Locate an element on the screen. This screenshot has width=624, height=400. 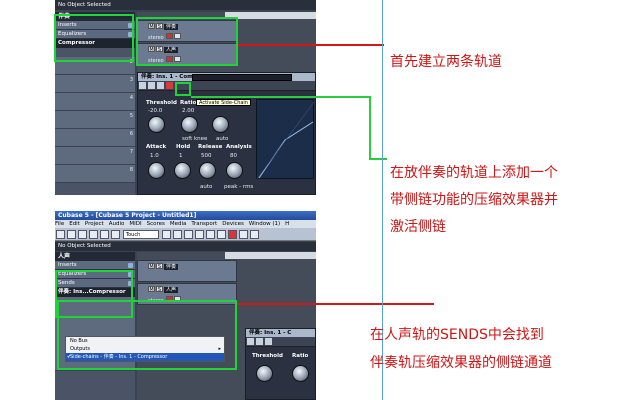
track-row: M S 伴奏 is located at coordinates (187, 271).